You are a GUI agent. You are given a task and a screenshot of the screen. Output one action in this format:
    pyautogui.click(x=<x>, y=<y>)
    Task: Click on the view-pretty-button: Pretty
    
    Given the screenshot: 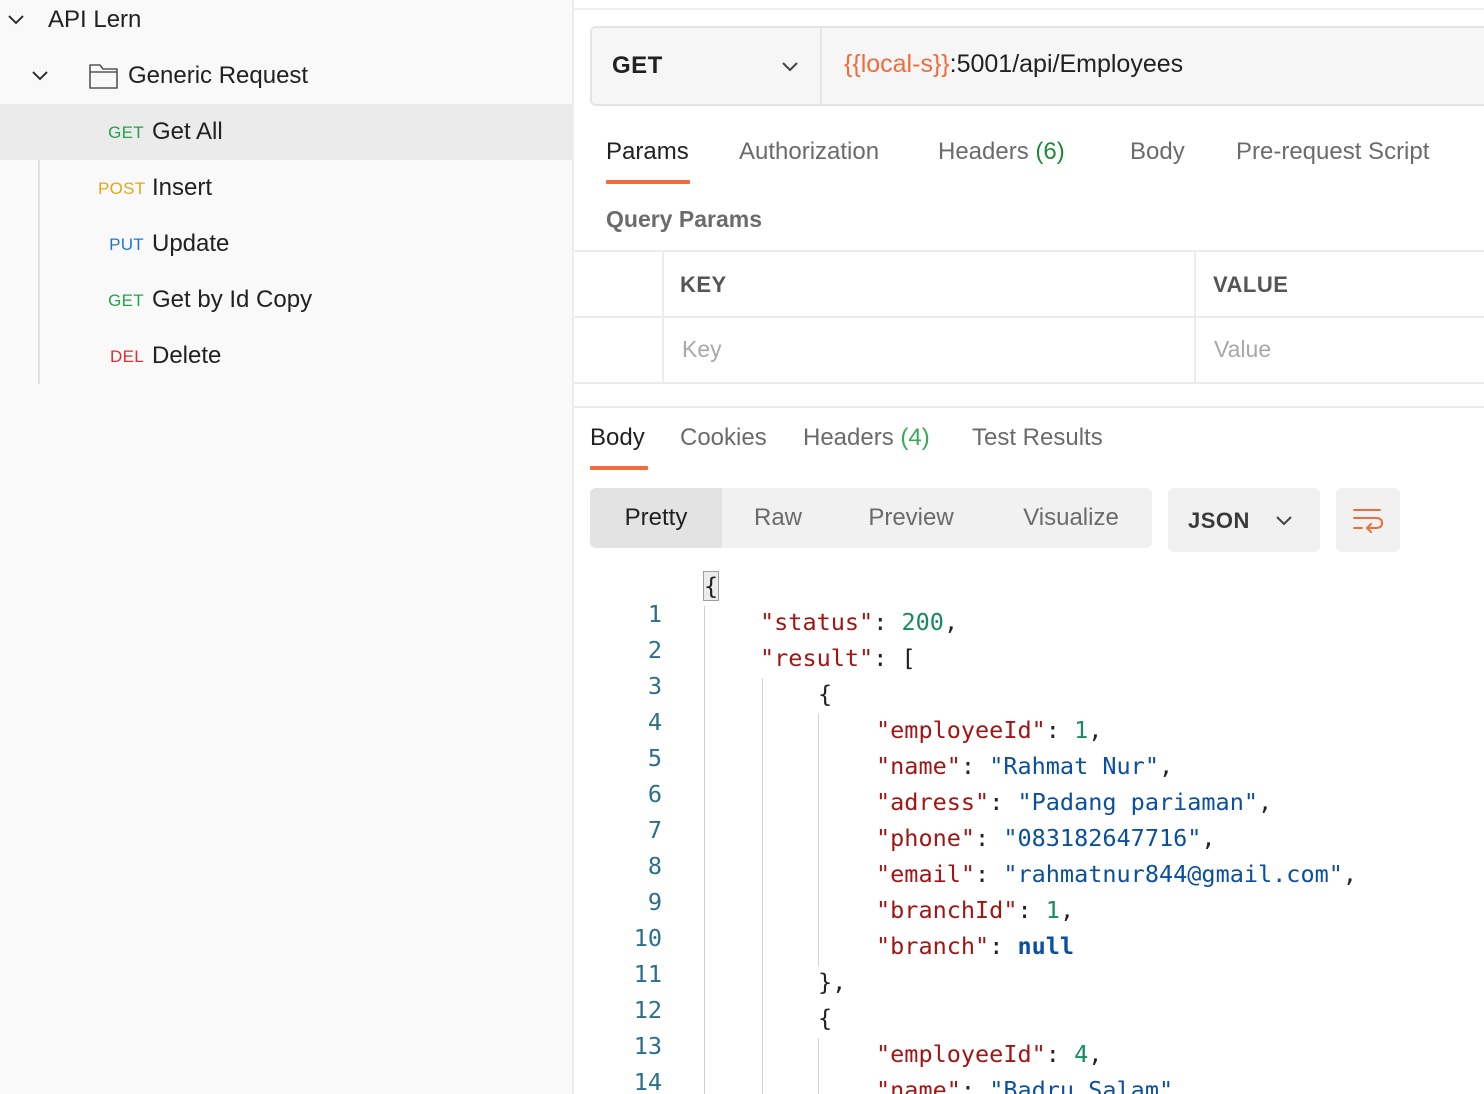 What is the action you would take?
    pyautogui.click(x=656, y=518)
    